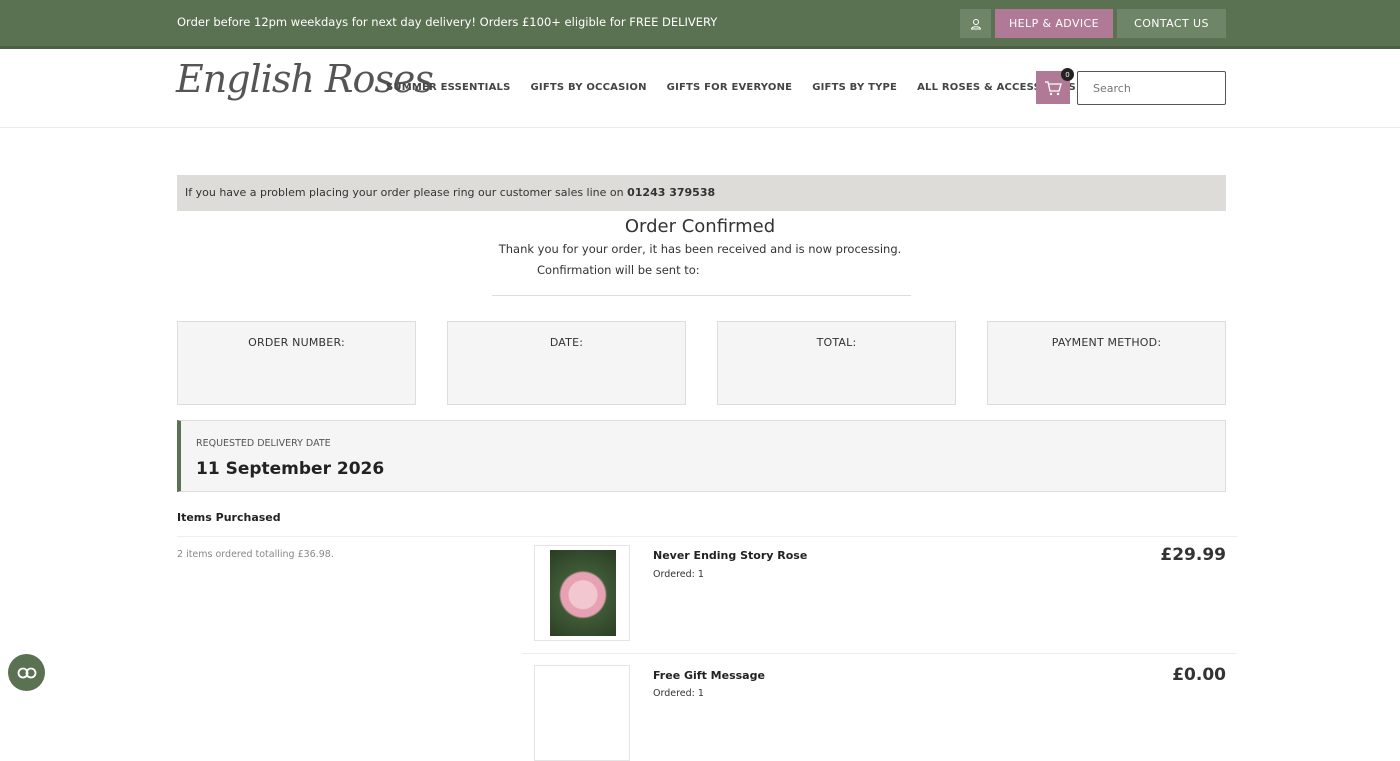 The height and width of the screenshot is (761, 1400). Describe the element at coordinates (1151, 88) in the screenshot. I see `search-input` at that location.